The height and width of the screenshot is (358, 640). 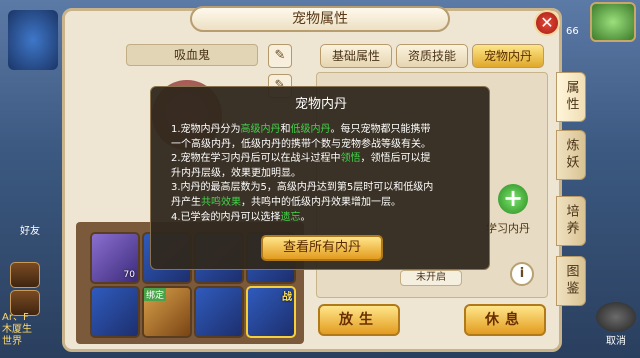 What do you see at coordinates (613, 22) in the screenshot?
I see `pet-avatar-icon` at bounding box center [613, 22].